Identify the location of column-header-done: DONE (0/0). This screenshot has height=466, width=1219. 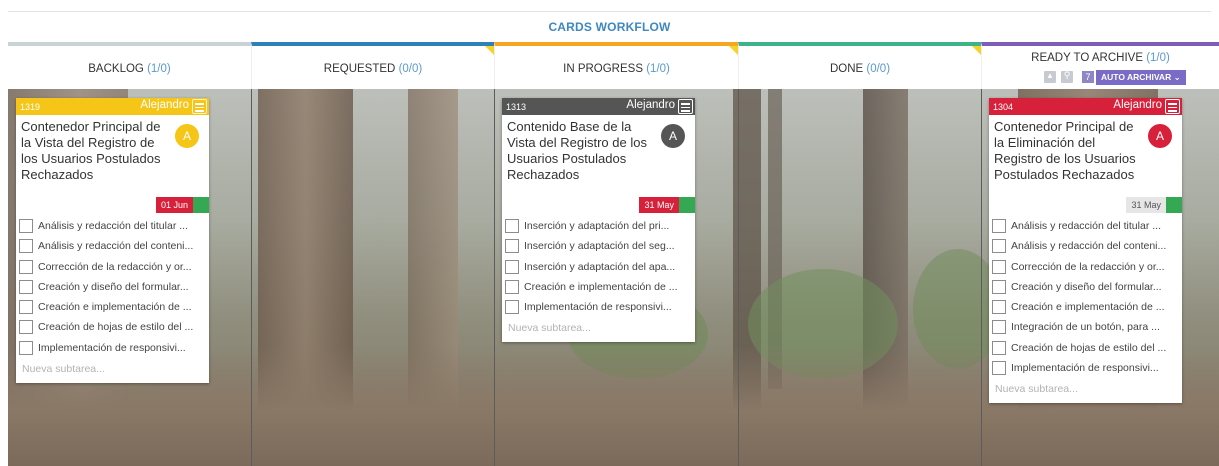
(859, 65).